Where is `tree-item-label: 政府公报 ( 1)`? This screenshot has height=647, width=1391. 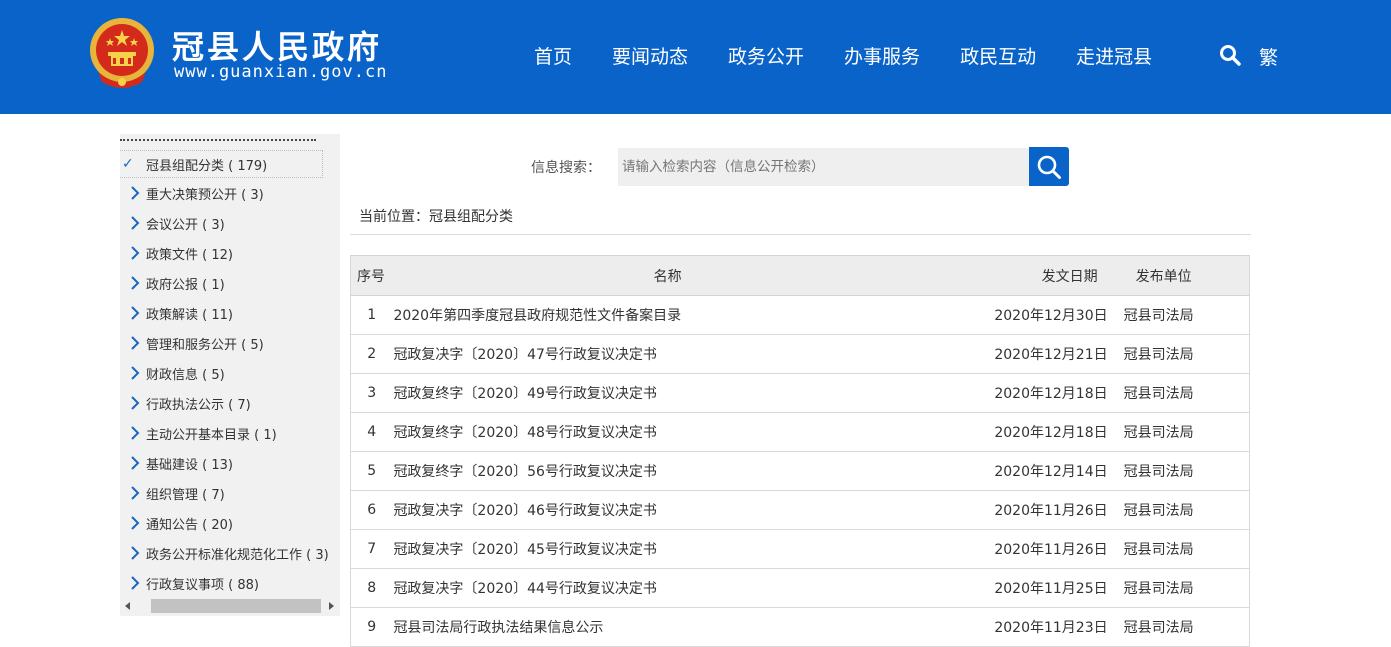
tree-item-label: 政府公报 ( 1) is located at coordinates (185, 285).